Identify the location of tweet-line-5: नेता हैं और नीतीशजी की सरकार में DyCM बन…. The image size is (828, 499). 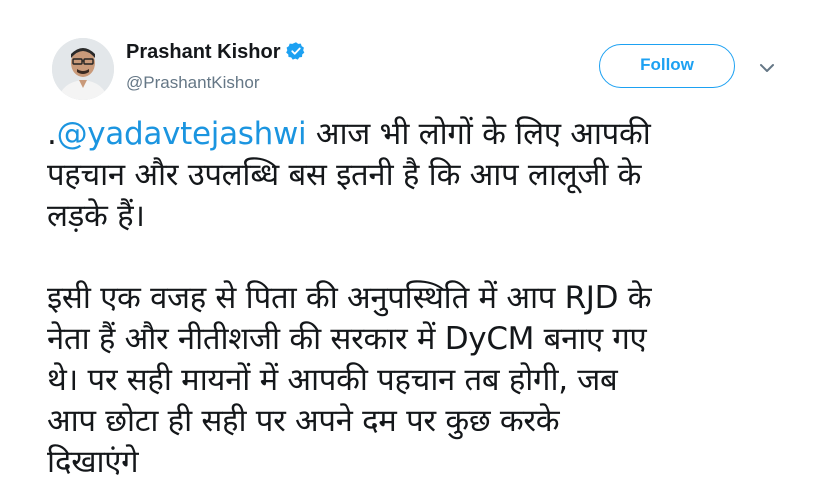
(347, 339).